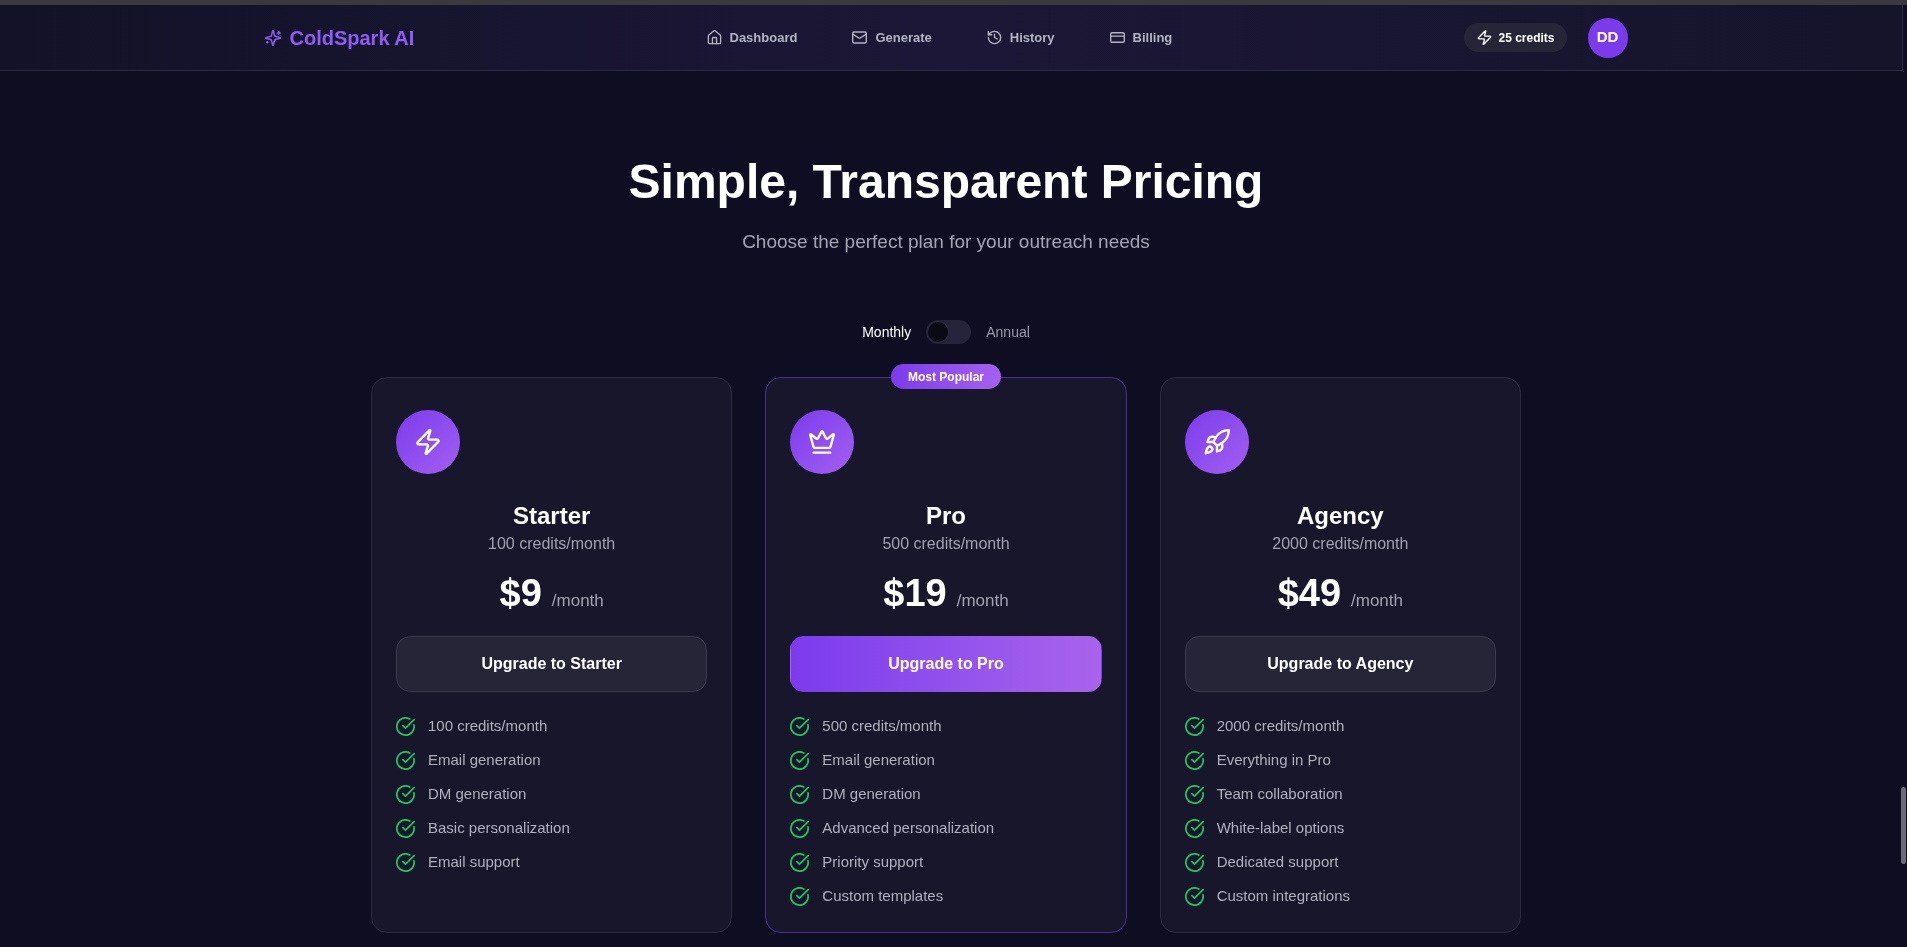 This screenshot has height=947, width=1907. What do you see at coordinates (714, 37) in the screenshot?
I see `home-icon` at bounding box center [714, 37].